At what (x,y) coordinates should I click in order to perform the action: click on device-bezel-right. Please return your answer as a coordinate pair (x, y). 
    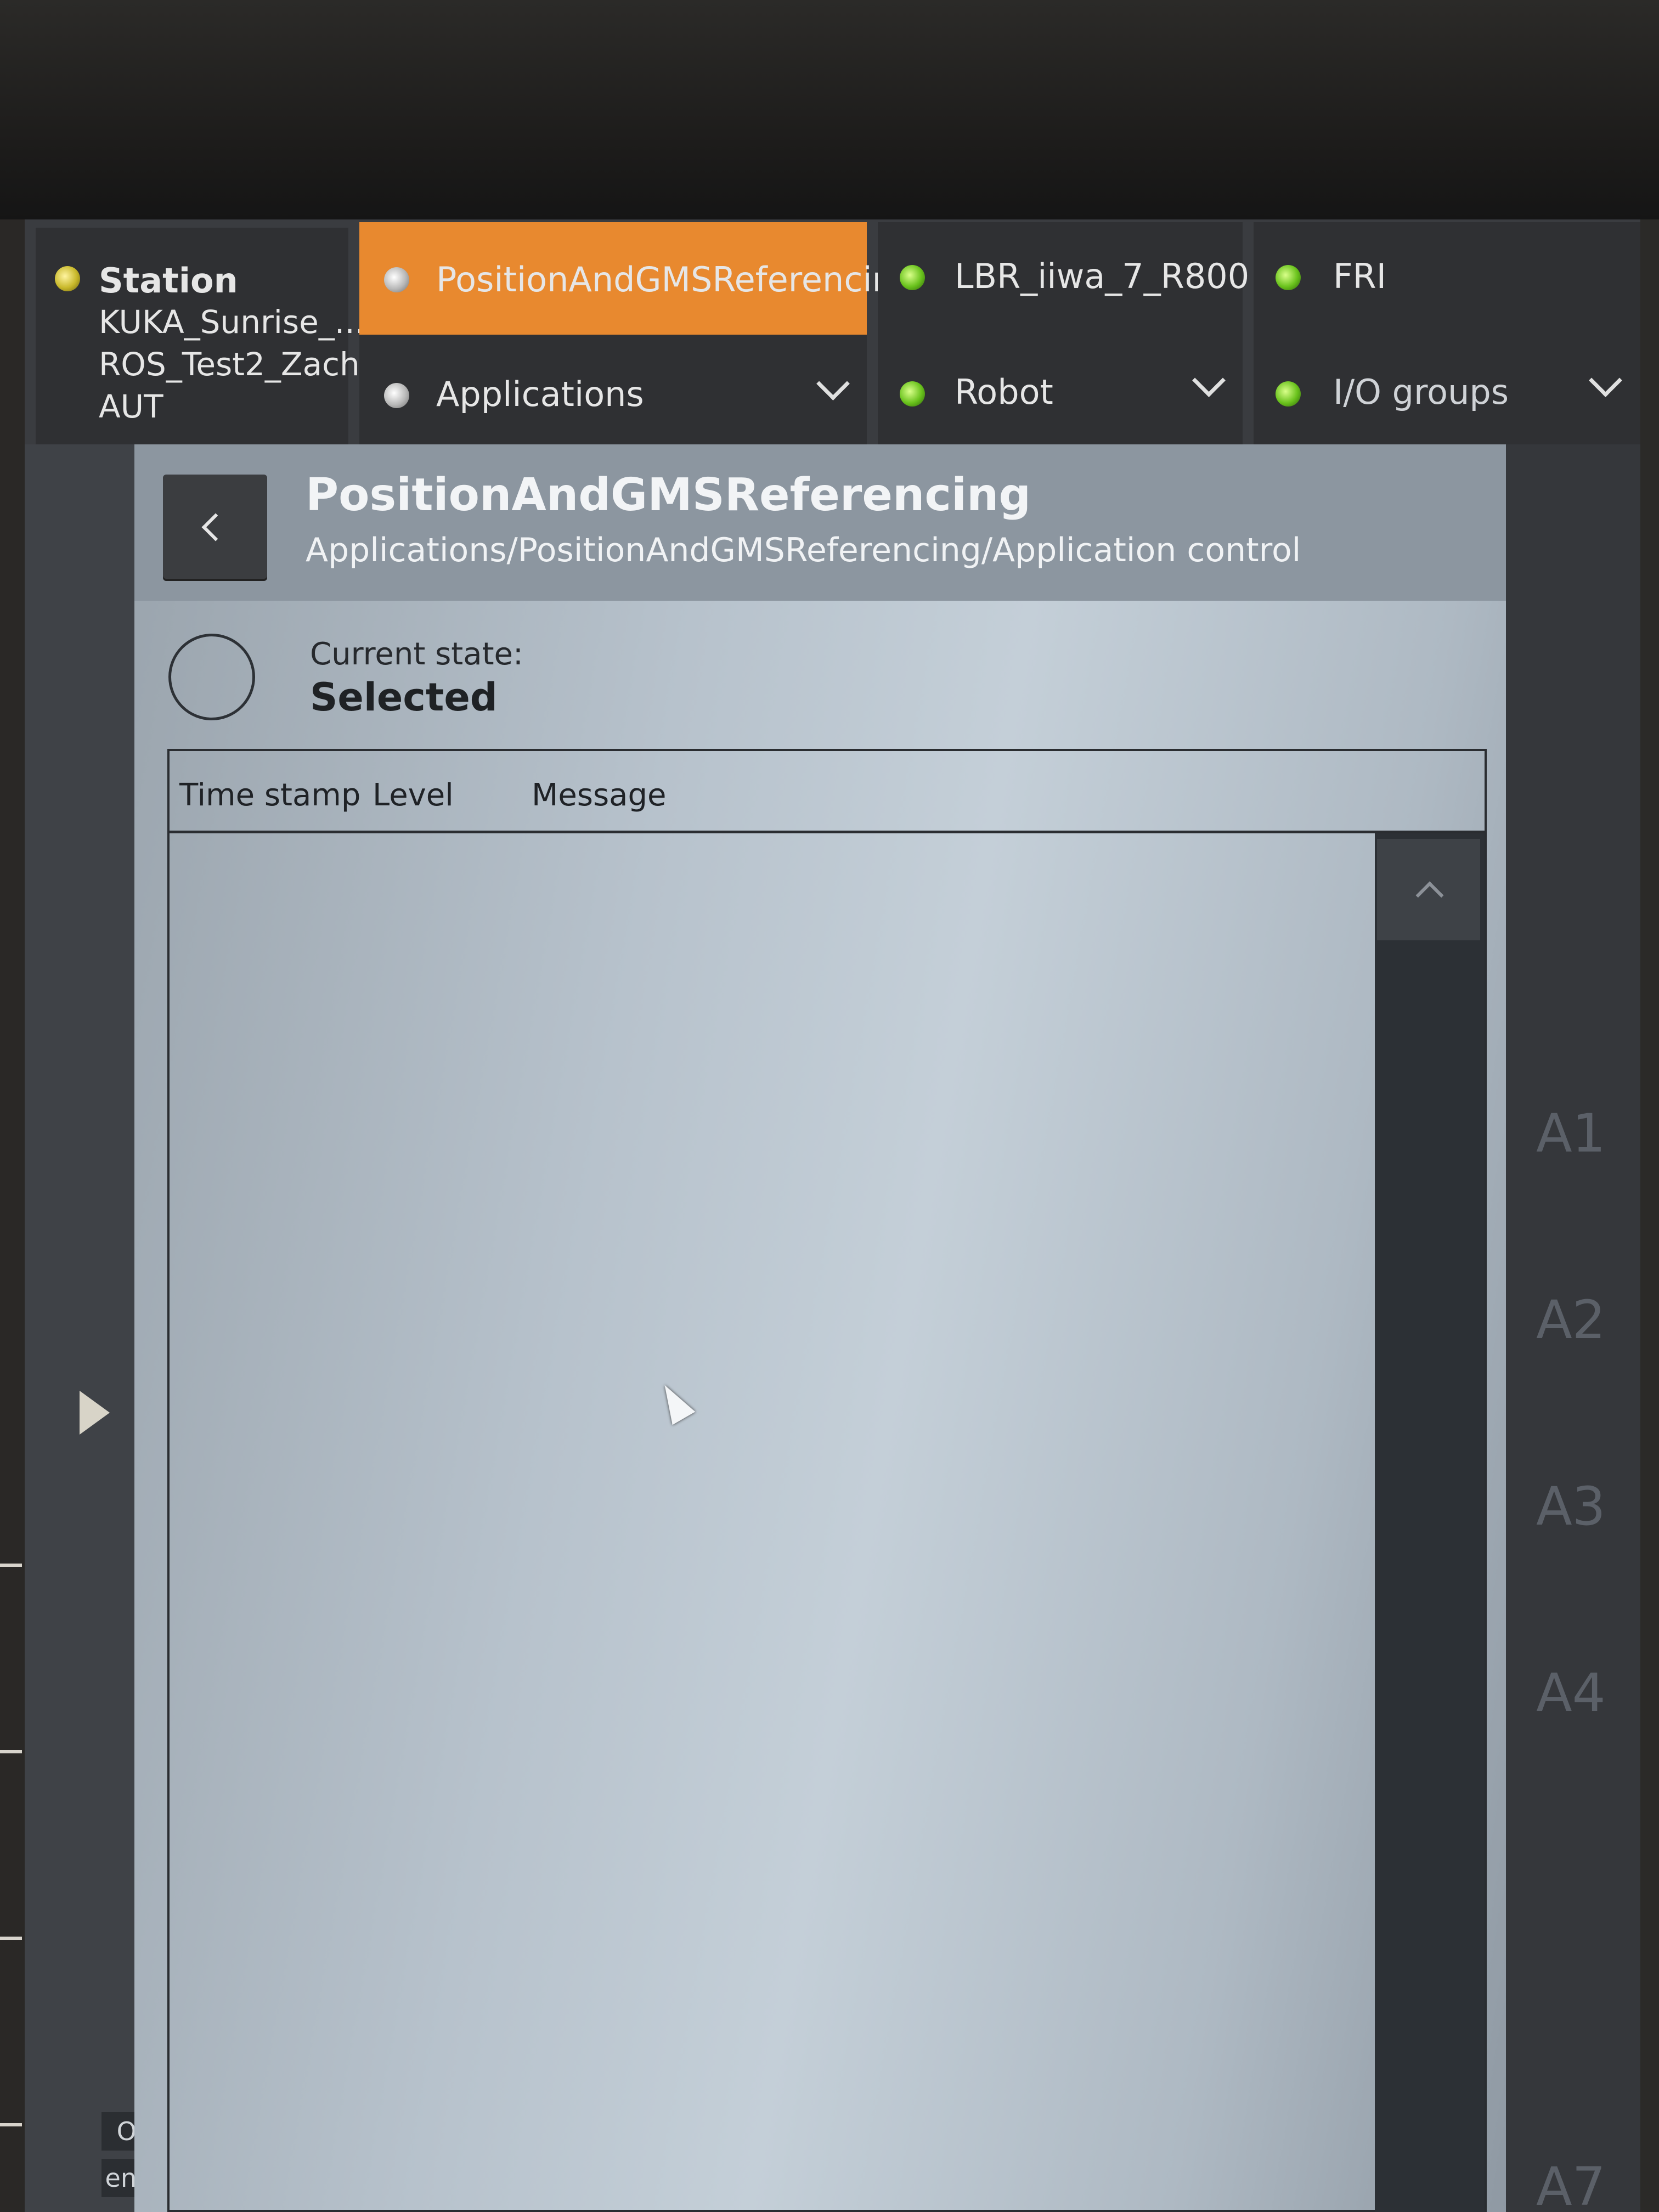
    Looking at the image, I should click on (1650, 1215).